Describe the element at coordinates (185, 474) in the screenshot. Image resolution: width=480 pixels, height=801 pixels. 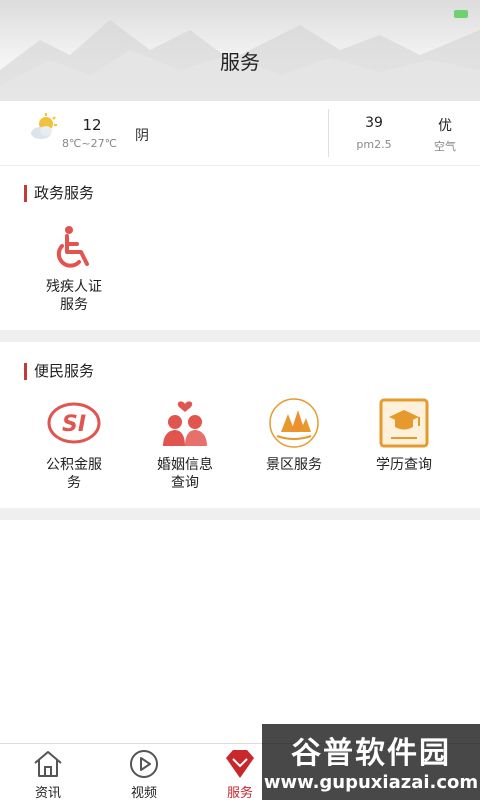
I see `service-label: 婚姻信息 查询` at that location.